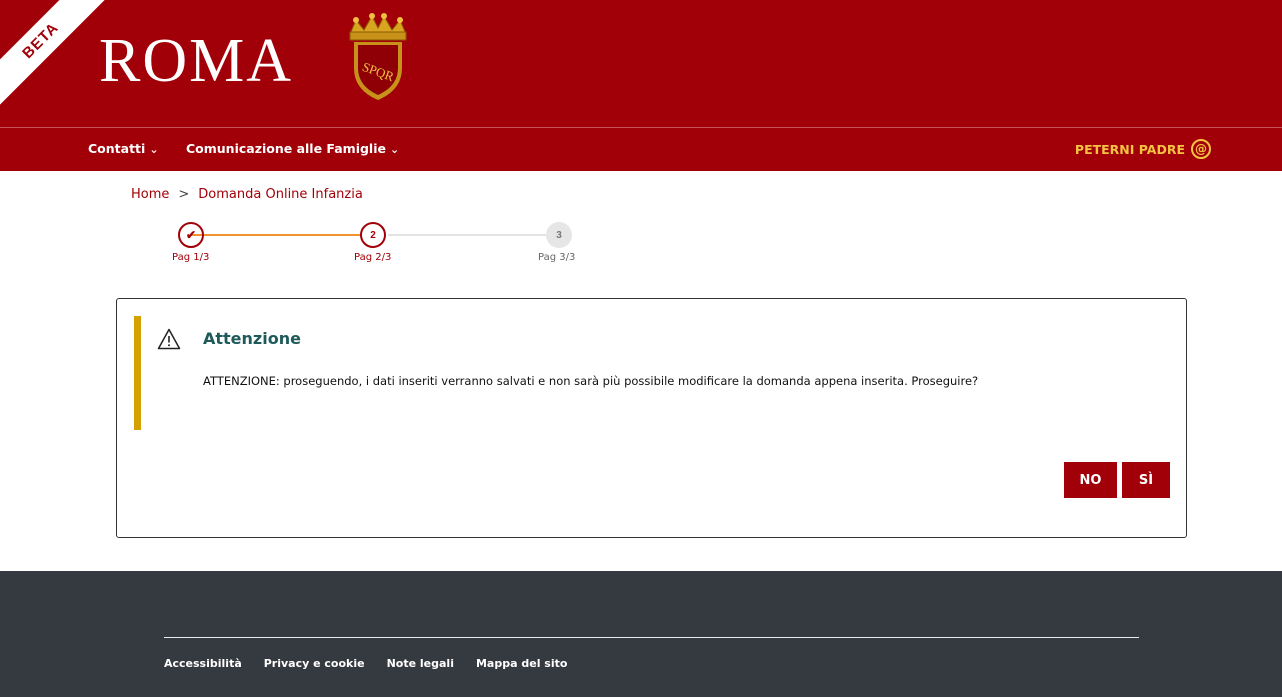 The image size is (1282, 697). Describe the element at coordinates (196, 61) in the screenshot. I see `roma-logo-text: ROMA` at that location.